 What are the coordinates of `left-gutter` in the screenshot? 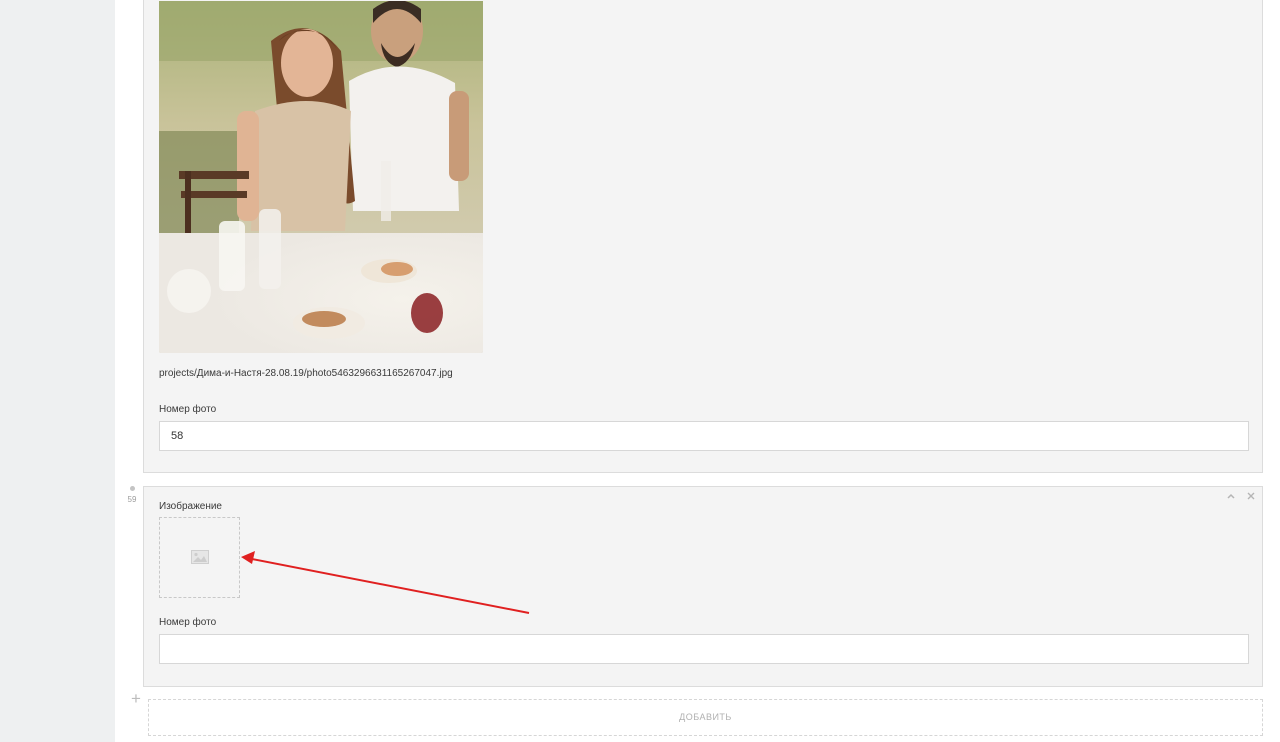 It's located at (57, 371).